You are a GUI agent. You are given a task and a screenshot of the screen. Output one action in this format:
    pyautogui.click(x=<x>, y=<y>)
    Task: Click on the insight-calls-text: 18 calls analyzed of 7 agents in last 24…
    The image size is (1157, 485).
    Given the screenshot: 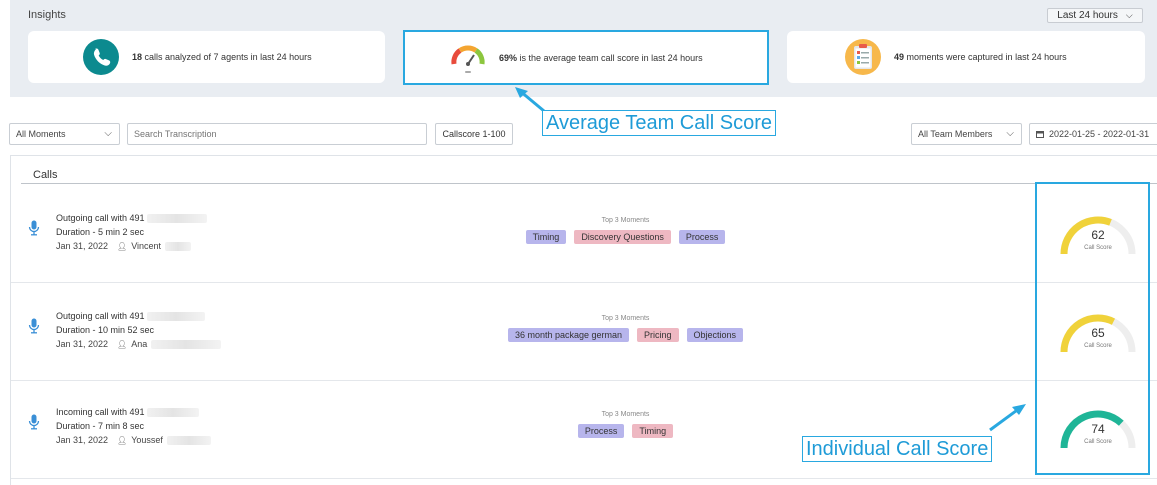 What is the action you would take?
    pyautogui.click(x=222, y=57)
    